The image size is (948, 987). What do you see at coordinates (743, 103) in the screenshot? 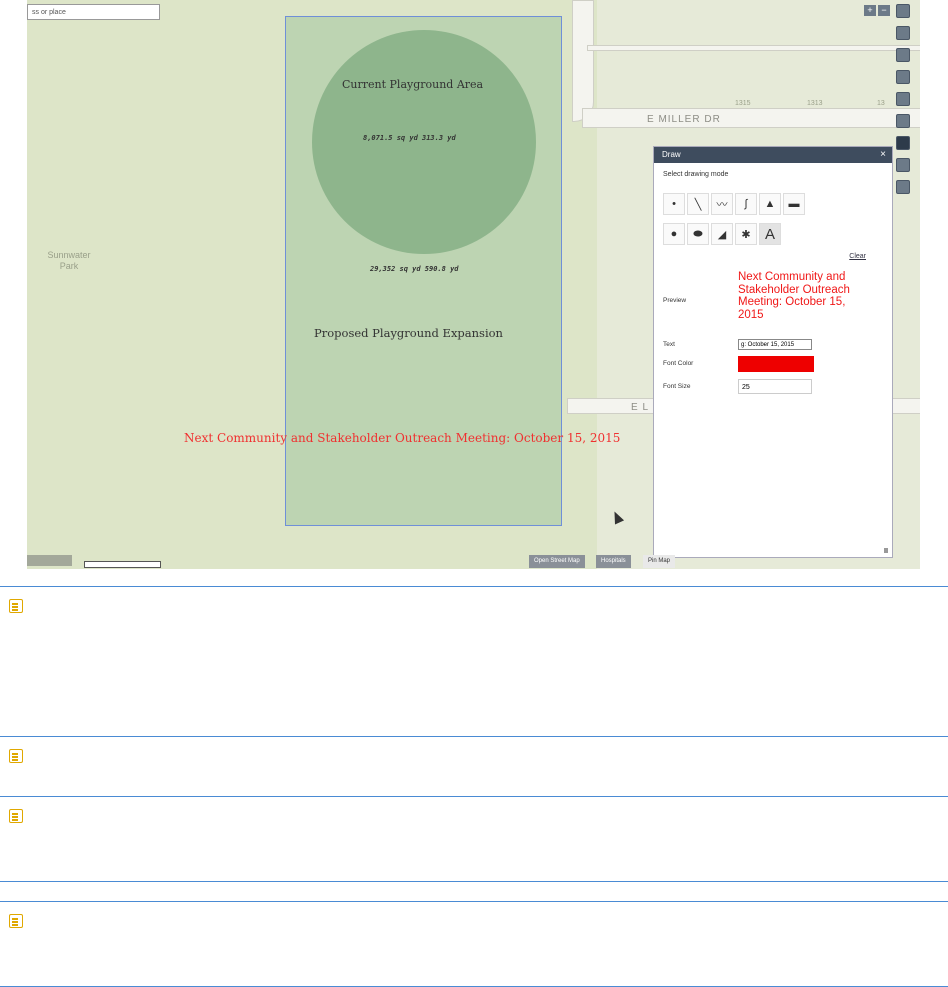
I see `house-number: 1315` at bounding box center [743, 103].